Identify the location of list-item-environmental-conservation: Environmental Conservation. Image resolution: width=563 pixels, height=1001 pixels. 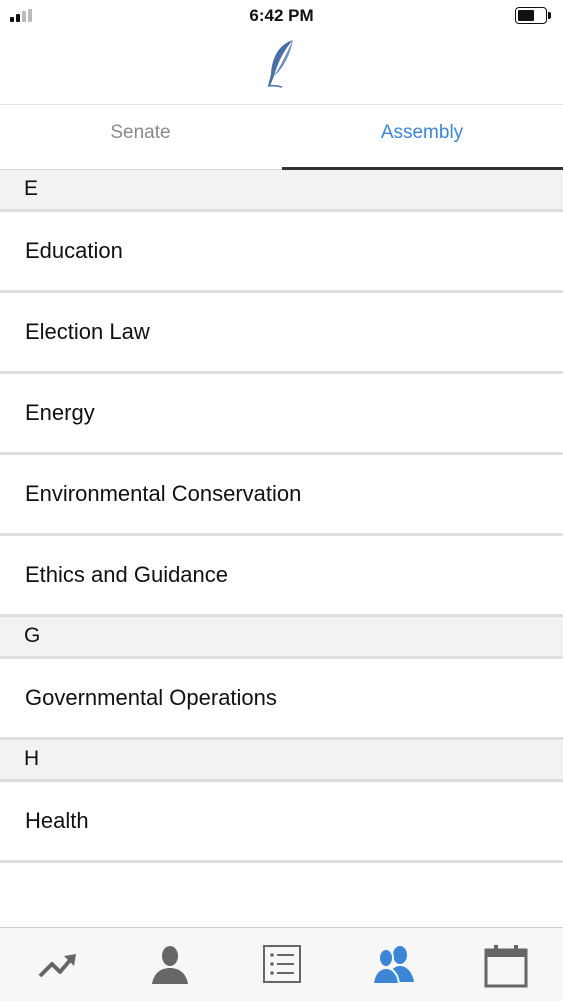
(281, 495).